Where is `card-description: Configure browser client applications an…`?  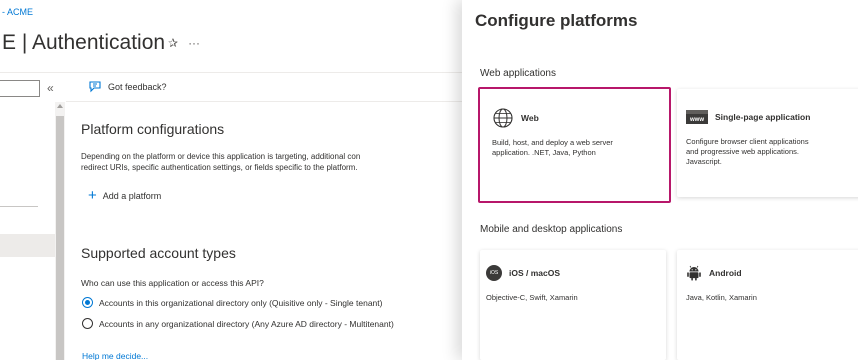
card-description: Configure browser client applications an… is located at coordinates (747, 152).